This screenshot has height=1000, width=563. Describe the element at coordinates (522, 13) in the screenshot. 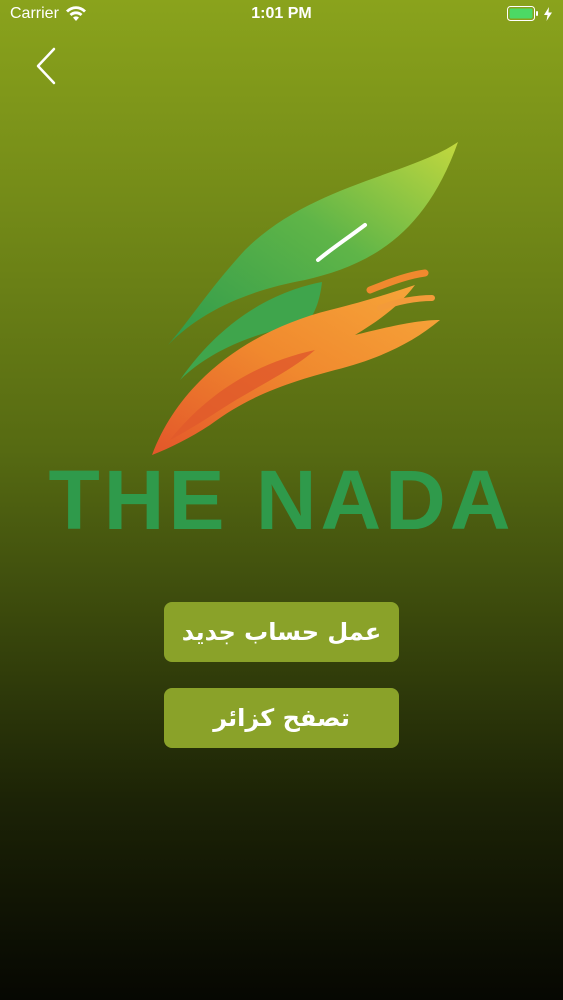

I see `battery-icon` at that location.